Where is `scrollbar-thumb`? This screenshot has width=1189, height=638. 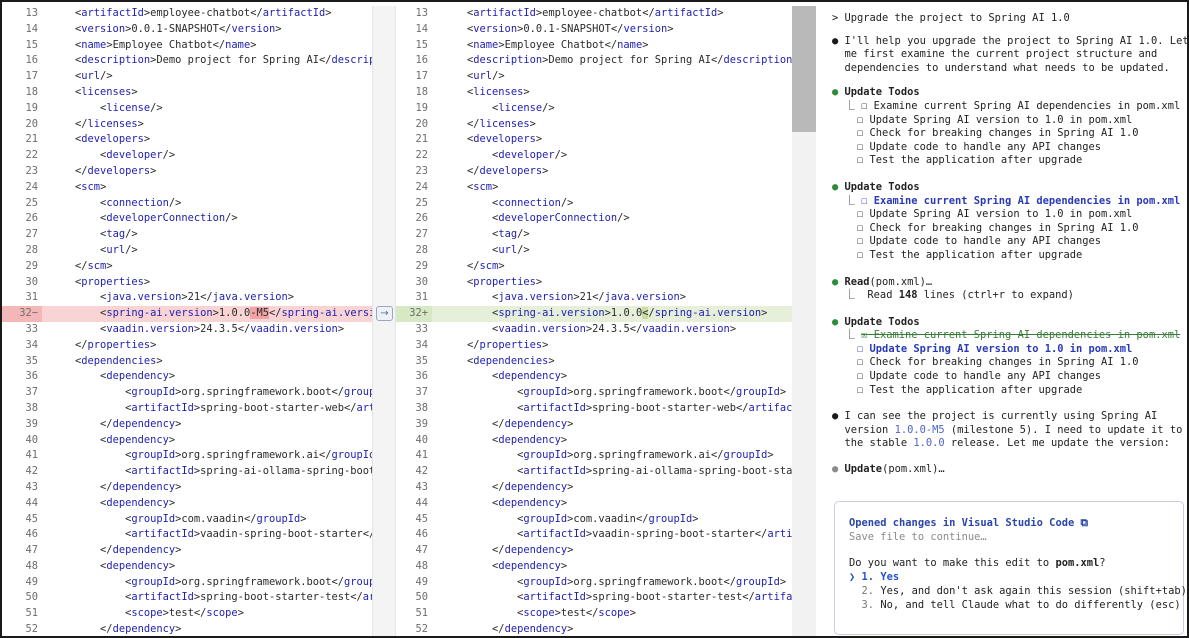 scrollbar-thumb is located at coordinates (804, 69).